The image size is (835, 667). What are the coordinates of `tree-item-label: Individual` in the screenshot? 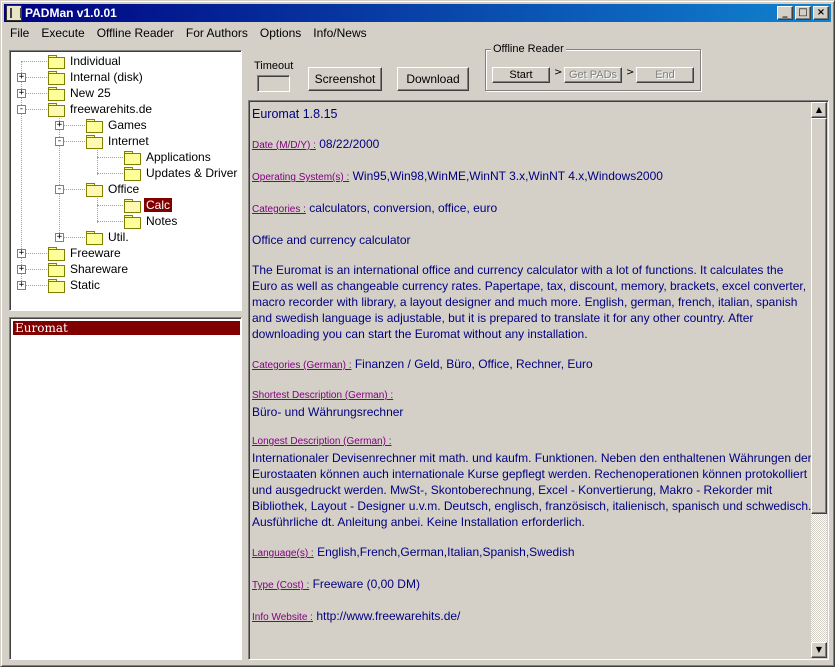 It's located at (95, 61).